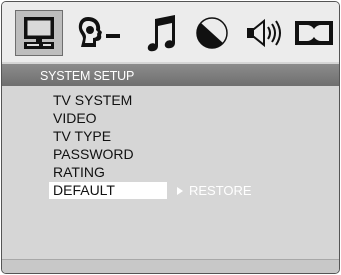 The image size is (341, 275). I want to click on menu-item-password: PASSWORD, so click(108, 154).